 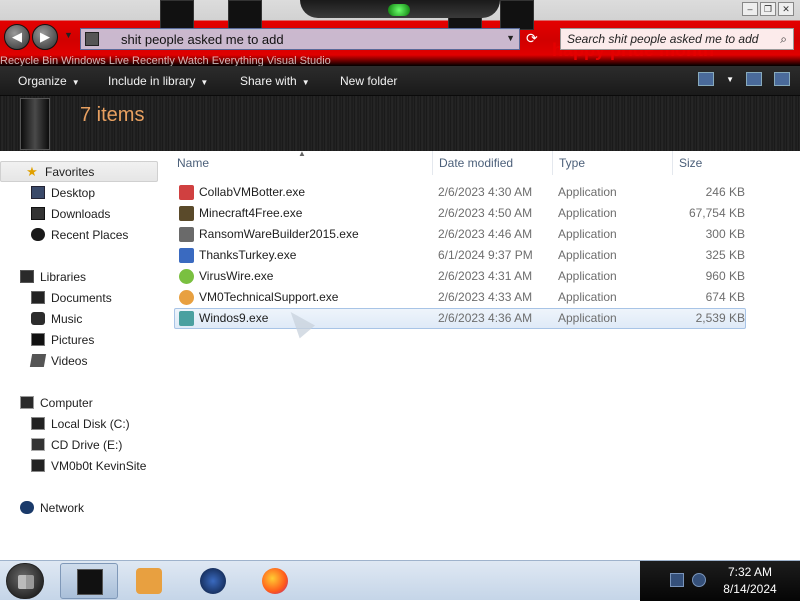 What do you see at coordinates (725, 234) in the screenshot?
I see `file-size: 300 KB` at bounding box center [725, 234].